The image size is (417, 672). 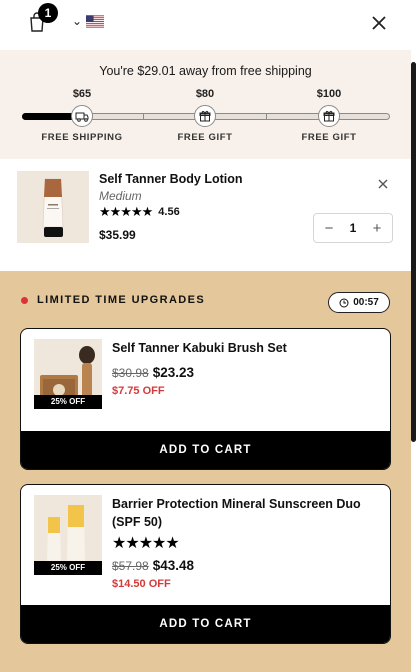 I want to click on remove-item-icon, so click(x=383, y=184).